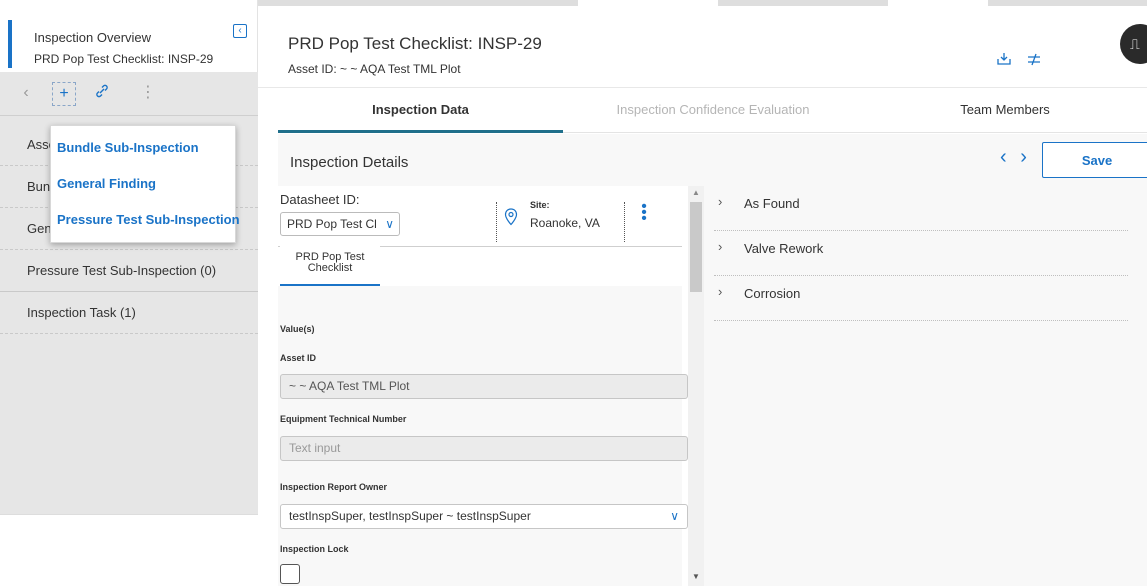  I want to click on compare-icon, so click(1034, 60).